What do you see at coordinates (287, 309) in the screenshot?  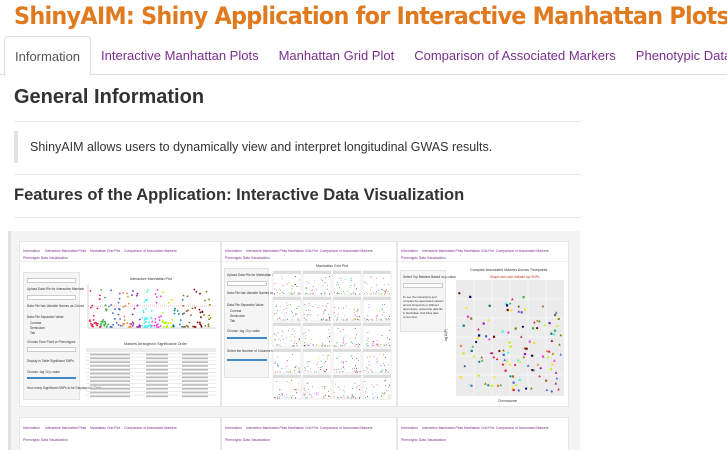 I see `grid-panel` at bounding box center [287, 309].